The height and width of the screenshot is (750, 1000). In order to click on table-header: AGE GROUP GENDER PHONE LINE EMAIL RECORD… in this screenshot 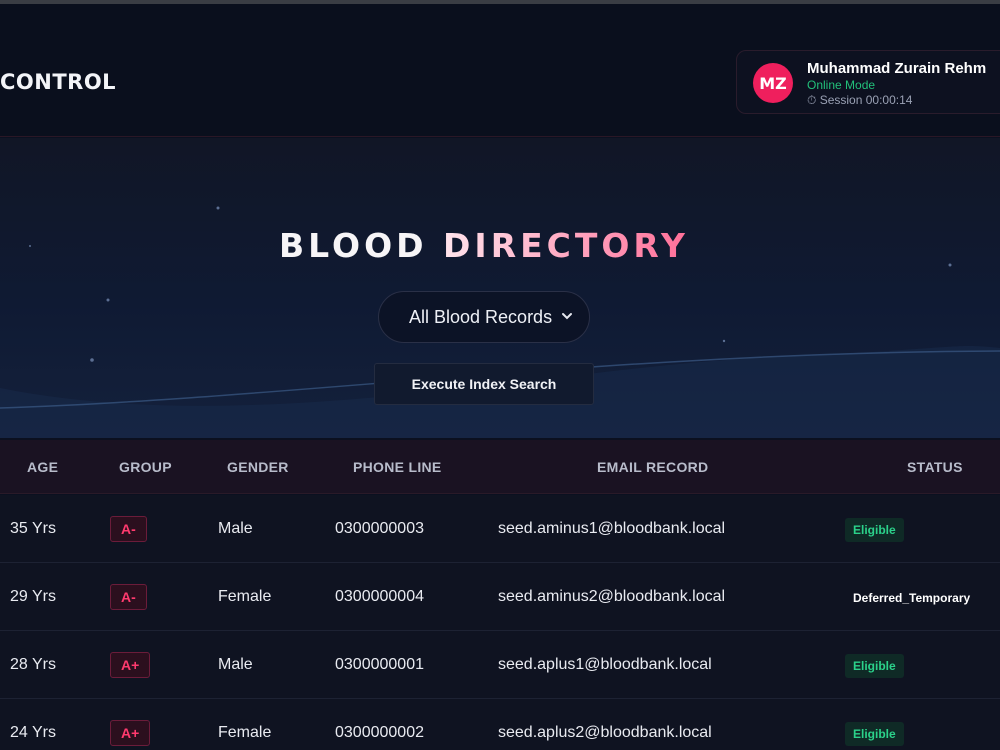, I will do `click(500, 467)`.